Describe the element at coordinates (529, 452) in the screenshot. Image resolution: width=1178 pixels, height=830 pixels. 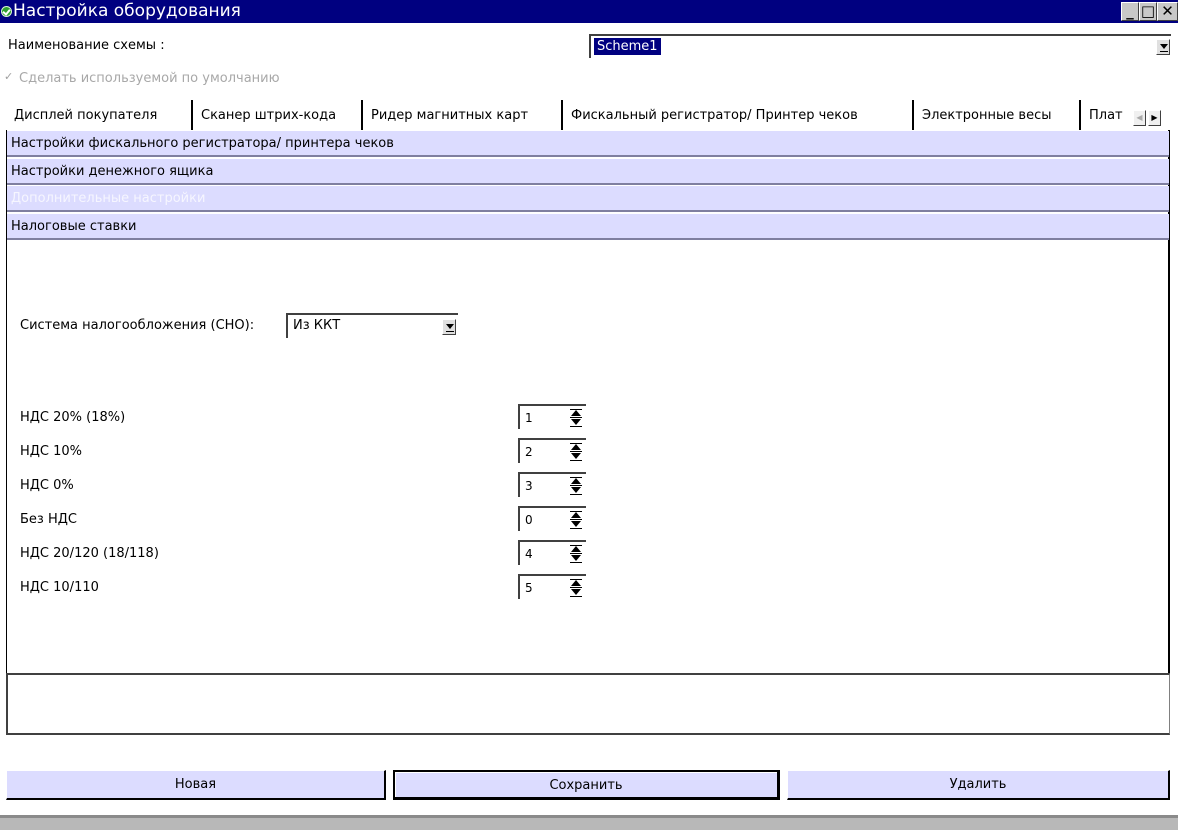
I see `vat-stepper-value: 2` at that location.